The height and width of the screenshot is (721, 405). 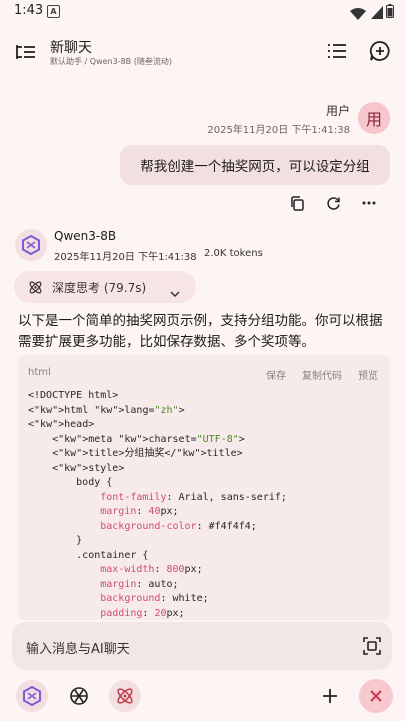 What do you see at coordinates (111, 61) in the screenshot?
I see `chat-subtitle: 默认助手 / Qwen3-8B (随叁流动)` at bounding box center [111, 61].